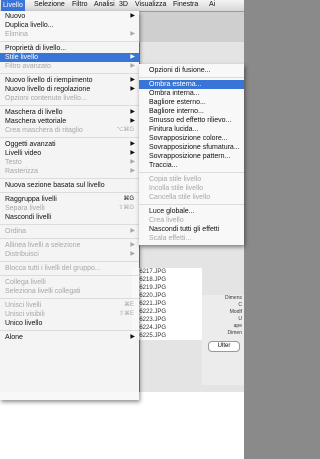 The image size is (320, 459). I want to click on submenu-item-nascondi-tutti-gli-effetti: Nascondi tutti gli effetti, so click(191, 229).